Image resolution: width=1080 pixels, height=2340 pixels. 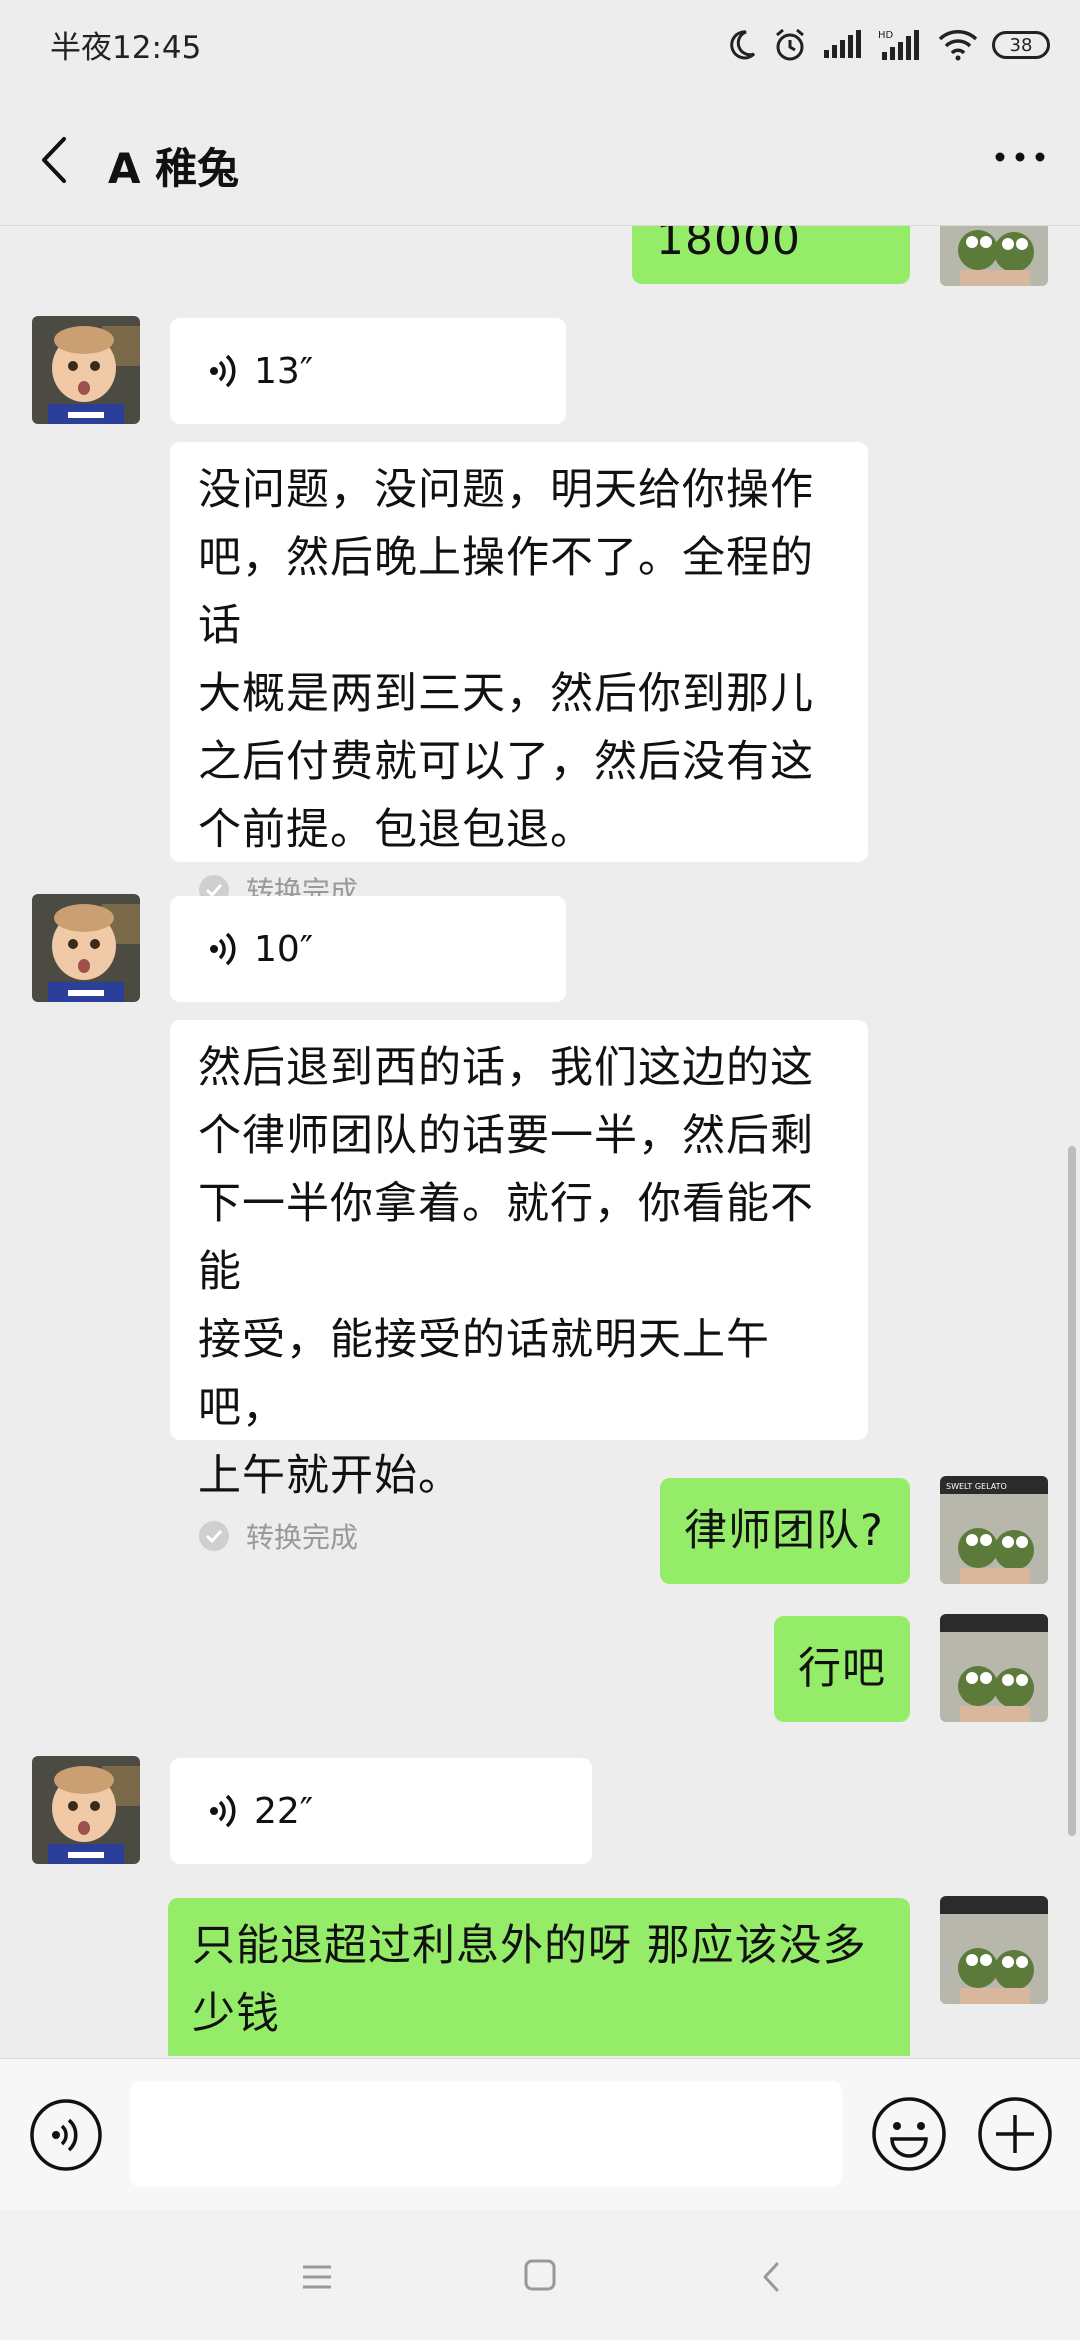 I want to click on moon-icon, so click(x=743, y=45).